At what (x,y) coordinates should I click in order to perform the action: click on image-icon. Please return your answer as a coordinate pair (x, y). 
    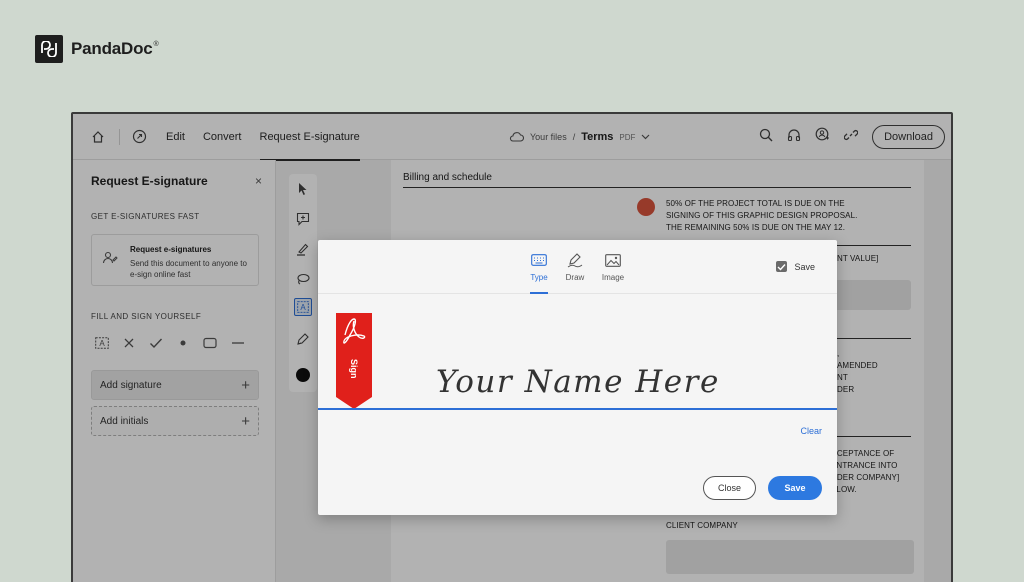
    Looking at the image, I should click on (613, 260).